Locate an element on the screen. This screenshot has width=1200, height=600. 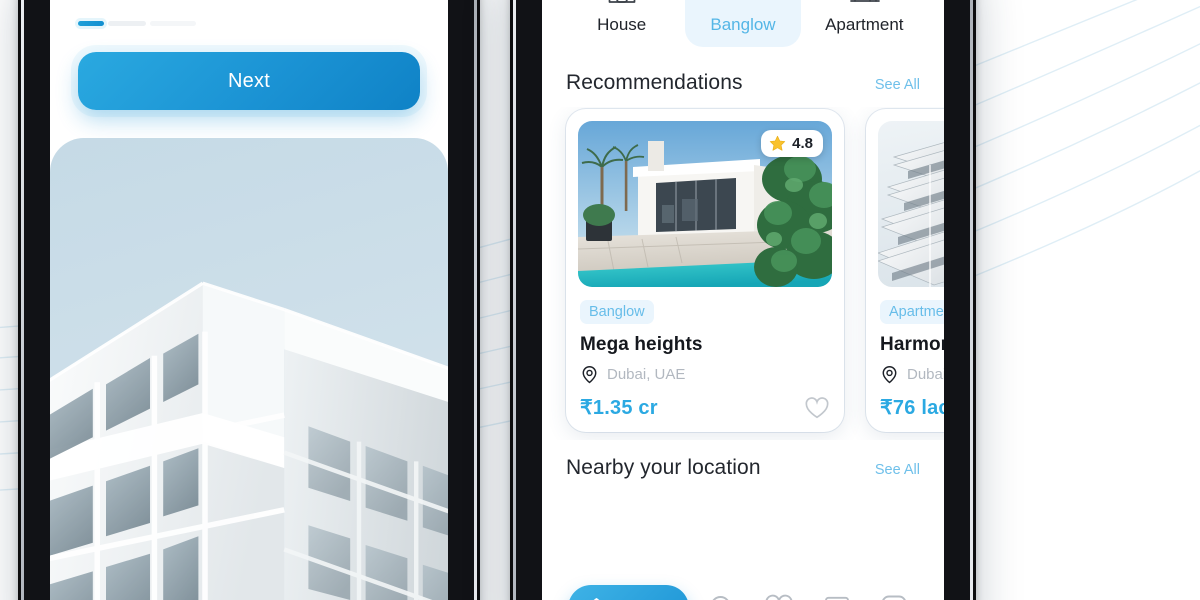
property-tag: Apartment is located at coordinates (912, 312).